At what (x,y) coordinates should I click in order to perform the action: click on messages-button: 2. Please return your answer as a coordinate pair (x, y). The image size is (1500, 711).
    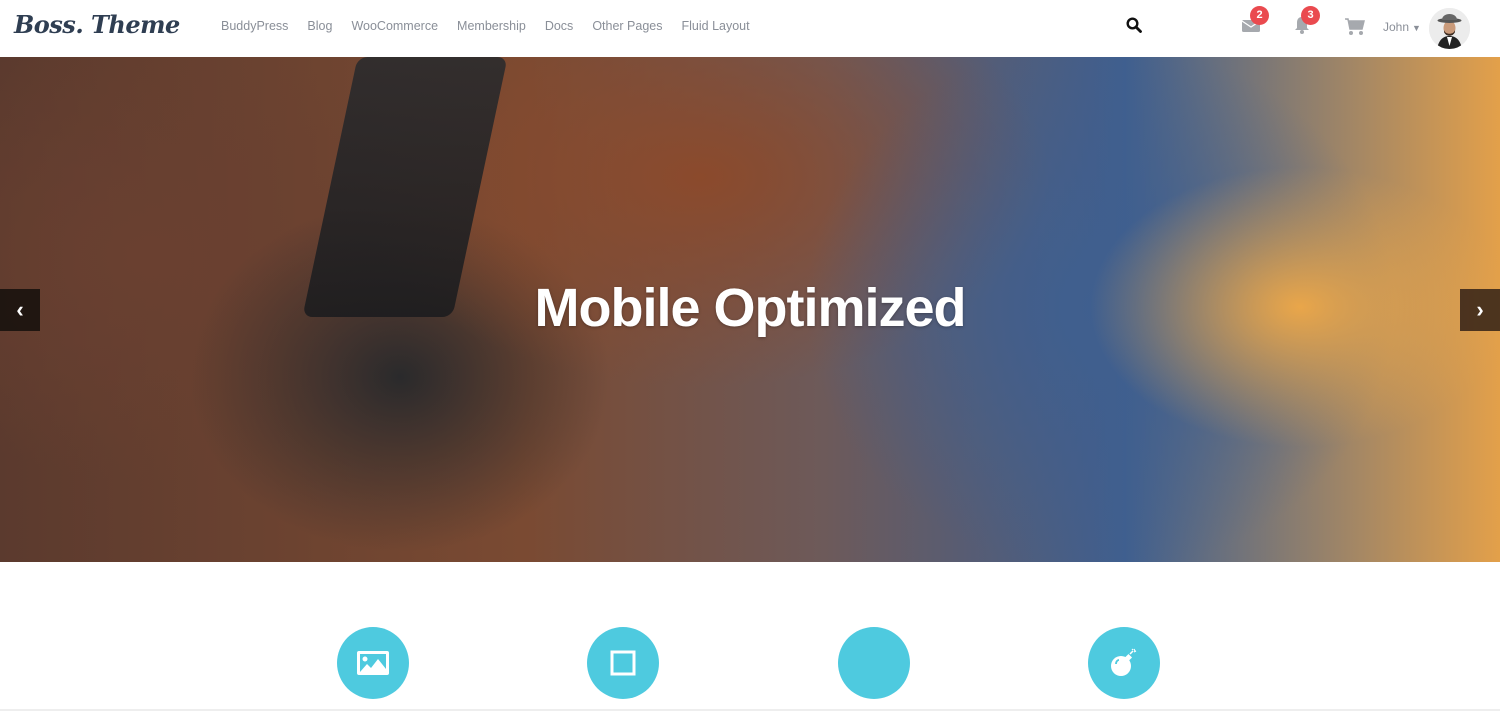
    Looking at the image, I should click on (1255, 21).